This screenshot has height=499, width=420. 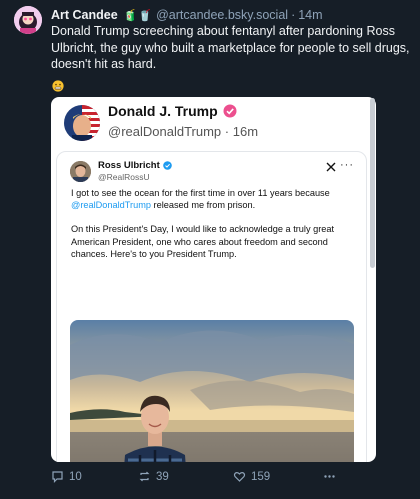 I want to click on quoted-author-handle: @RealRossU, so click(x=124, y=177).